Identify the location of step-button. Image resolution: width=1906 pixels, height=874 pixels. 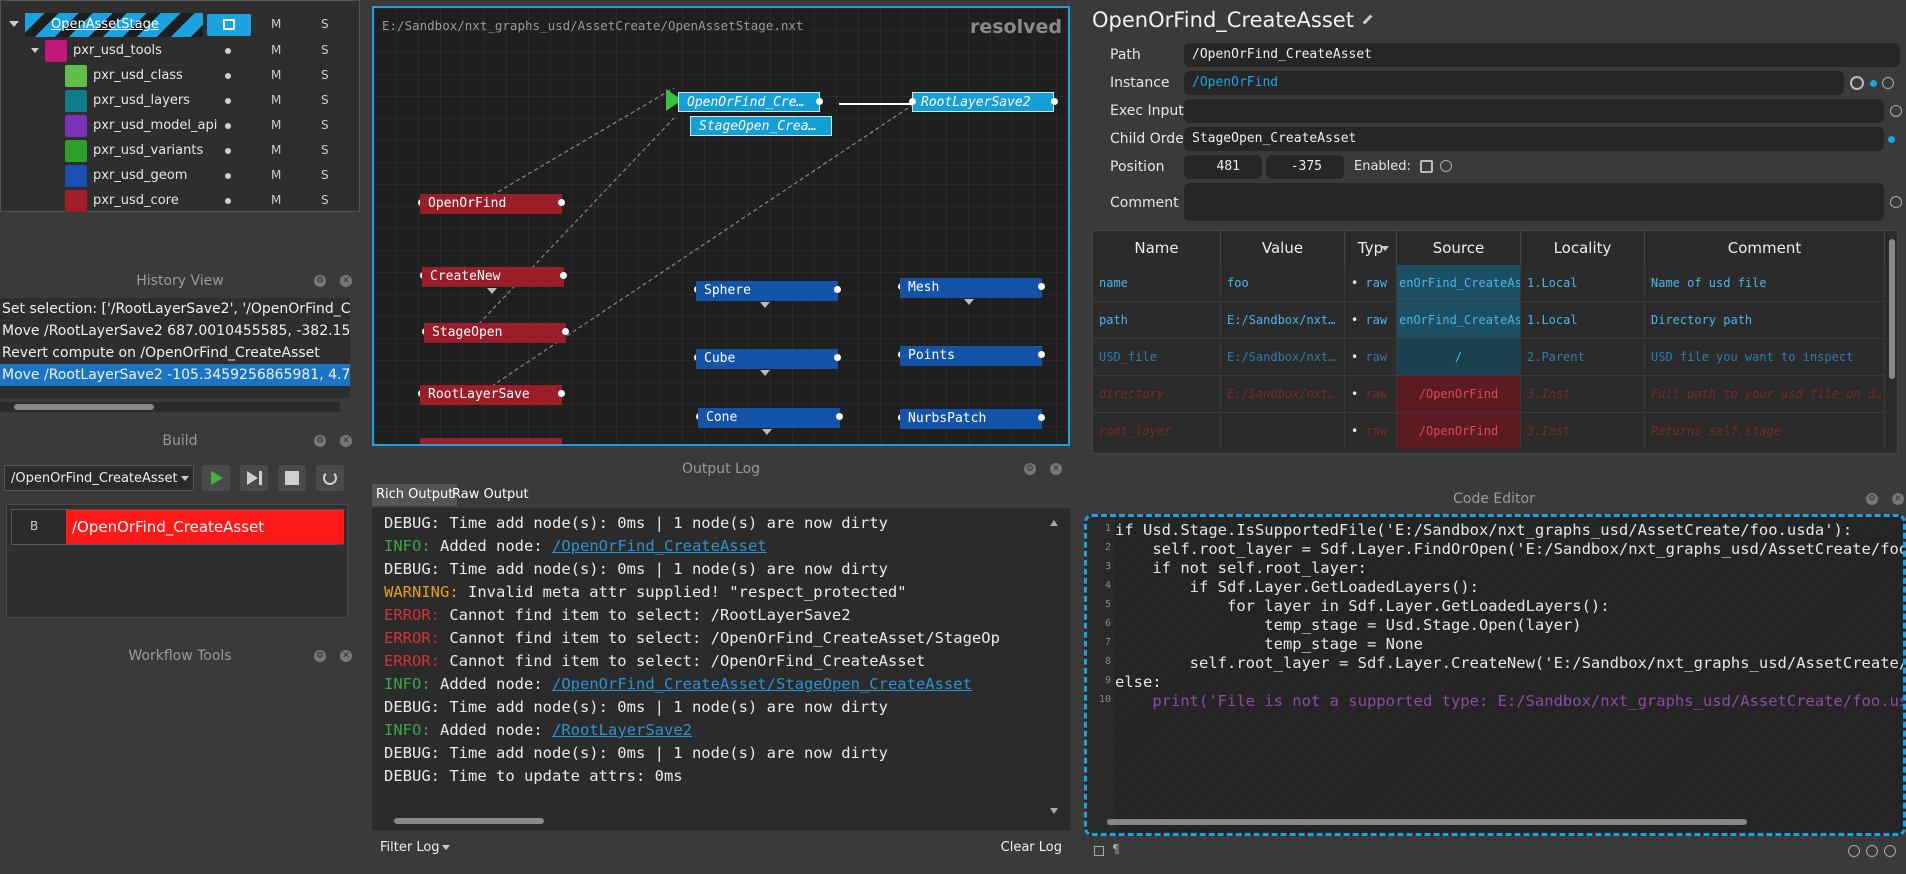
(254, 478).